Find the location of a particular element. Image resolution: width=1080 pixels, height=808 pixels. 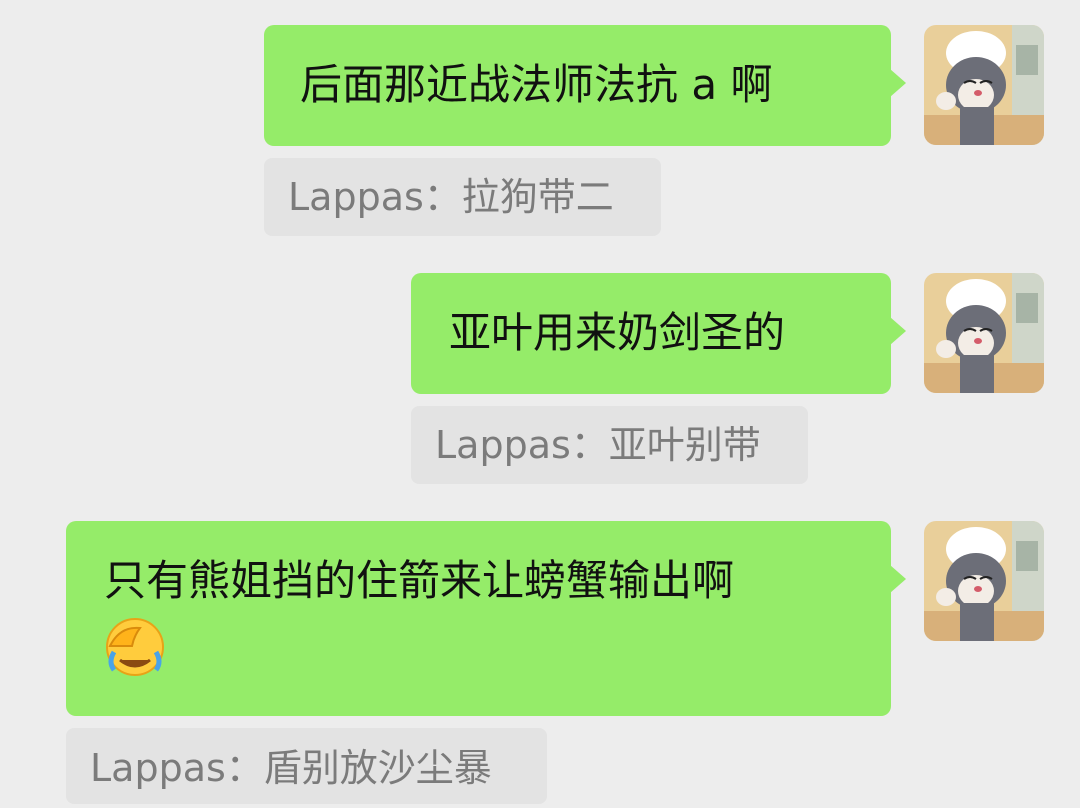

face-palm-crying-emoji-icon is located at coordinates (135, 655).